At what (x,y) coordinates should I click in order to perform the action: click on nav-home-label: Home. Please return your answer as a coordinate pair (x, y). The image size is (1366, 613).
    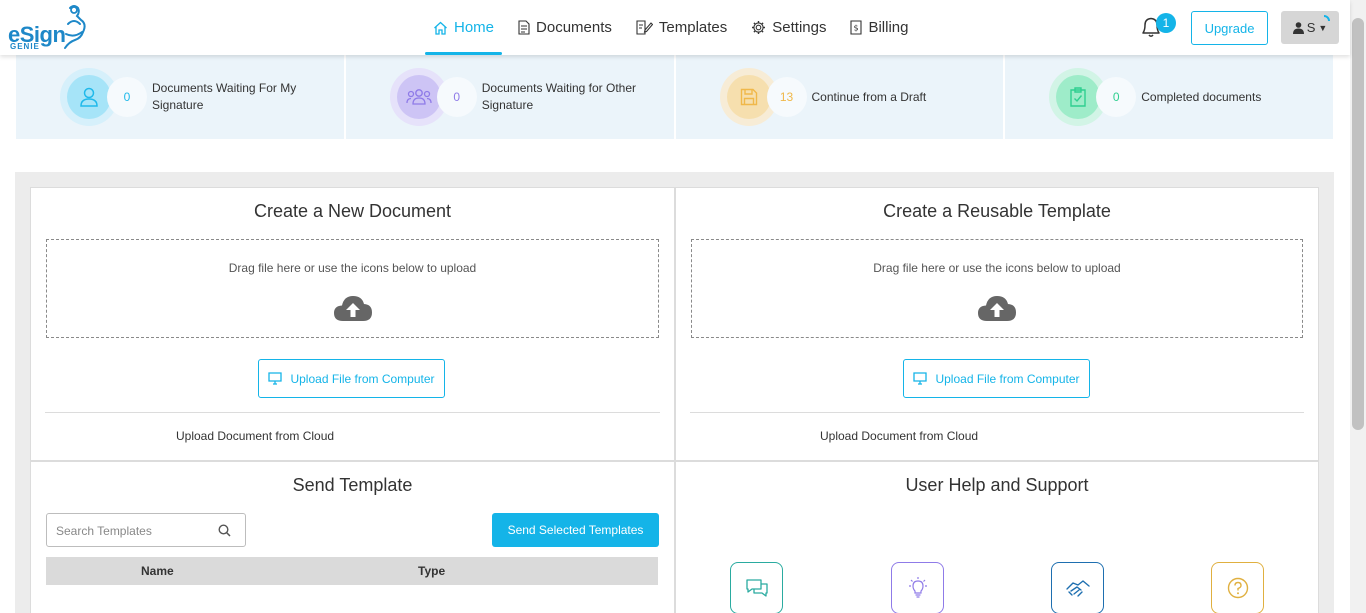
    Looking at the image, I should click on (474, 27).